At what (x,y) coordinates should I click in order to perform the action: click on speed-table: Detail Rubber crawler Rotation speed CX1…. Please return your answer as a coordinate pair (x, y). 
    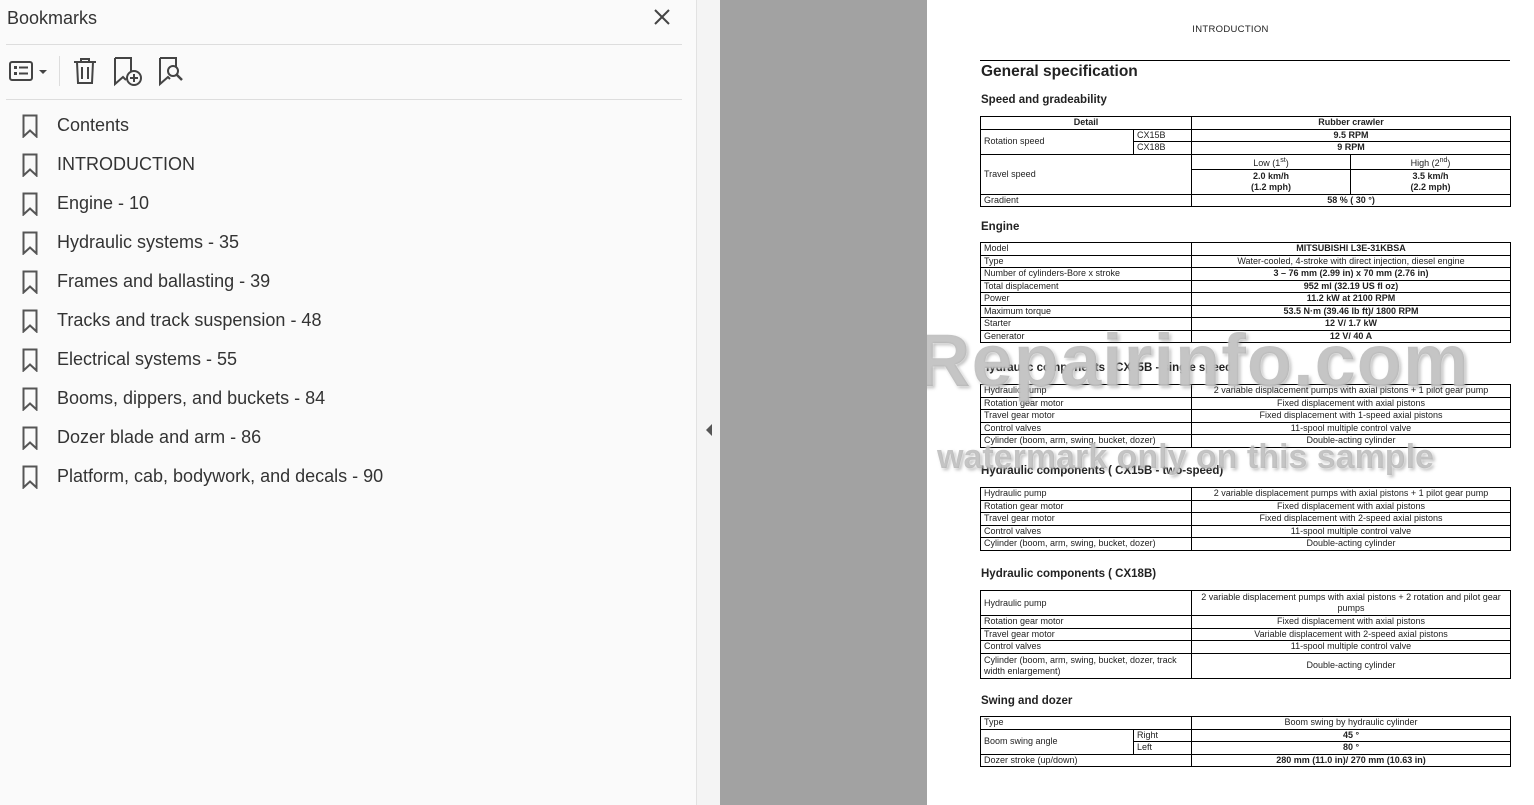
    Looking at the image, I should click on (1245, 161).